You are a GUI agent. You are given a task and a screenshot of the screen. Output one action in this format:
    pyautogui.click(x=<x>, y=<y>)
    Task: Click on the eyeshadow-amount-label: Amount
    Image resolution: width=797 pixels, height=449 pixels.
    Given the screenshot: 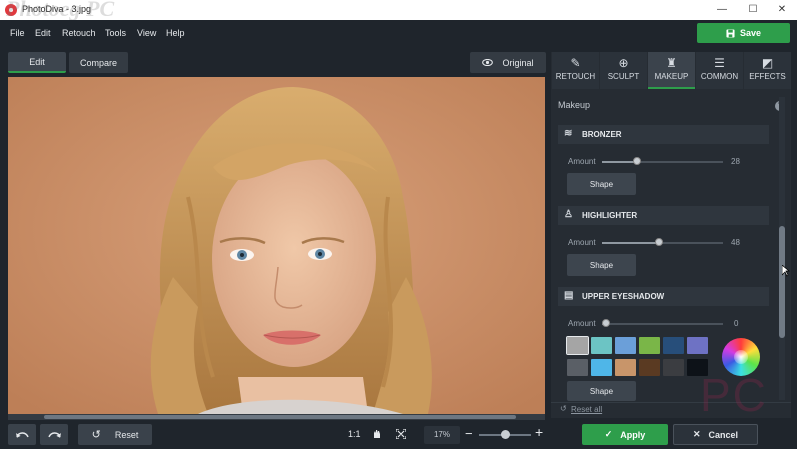 What is the action you would take?
    pyautogui.click(x=582, y=323)
    